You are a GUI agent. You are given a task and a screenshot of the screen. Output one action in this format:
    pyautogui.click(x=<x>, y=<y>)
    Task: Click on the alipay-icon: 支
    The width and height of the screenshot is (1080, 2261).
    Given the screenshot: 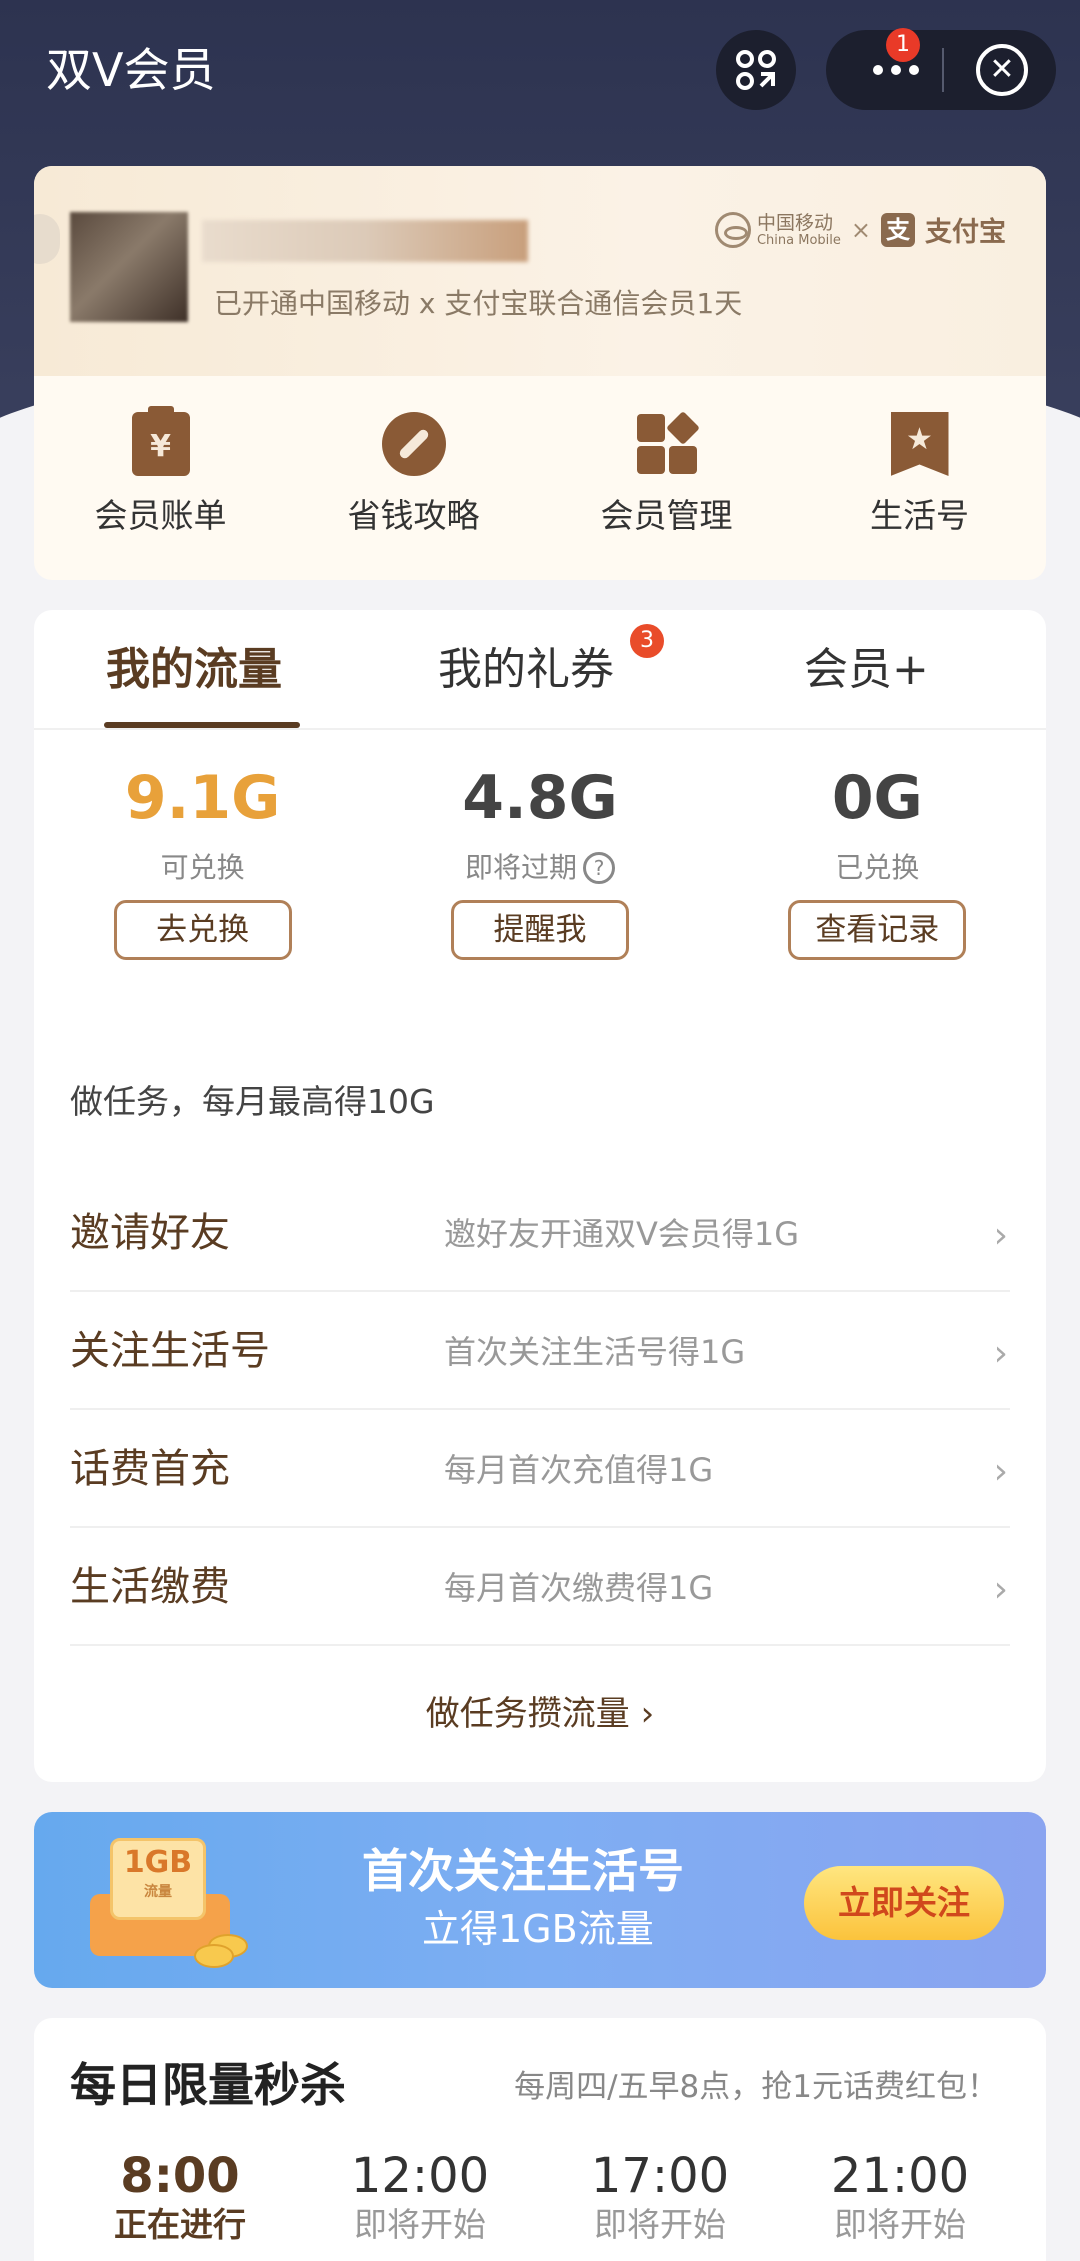 What is the action you would take?
    pyautogui.click(x=898, y=229)
    